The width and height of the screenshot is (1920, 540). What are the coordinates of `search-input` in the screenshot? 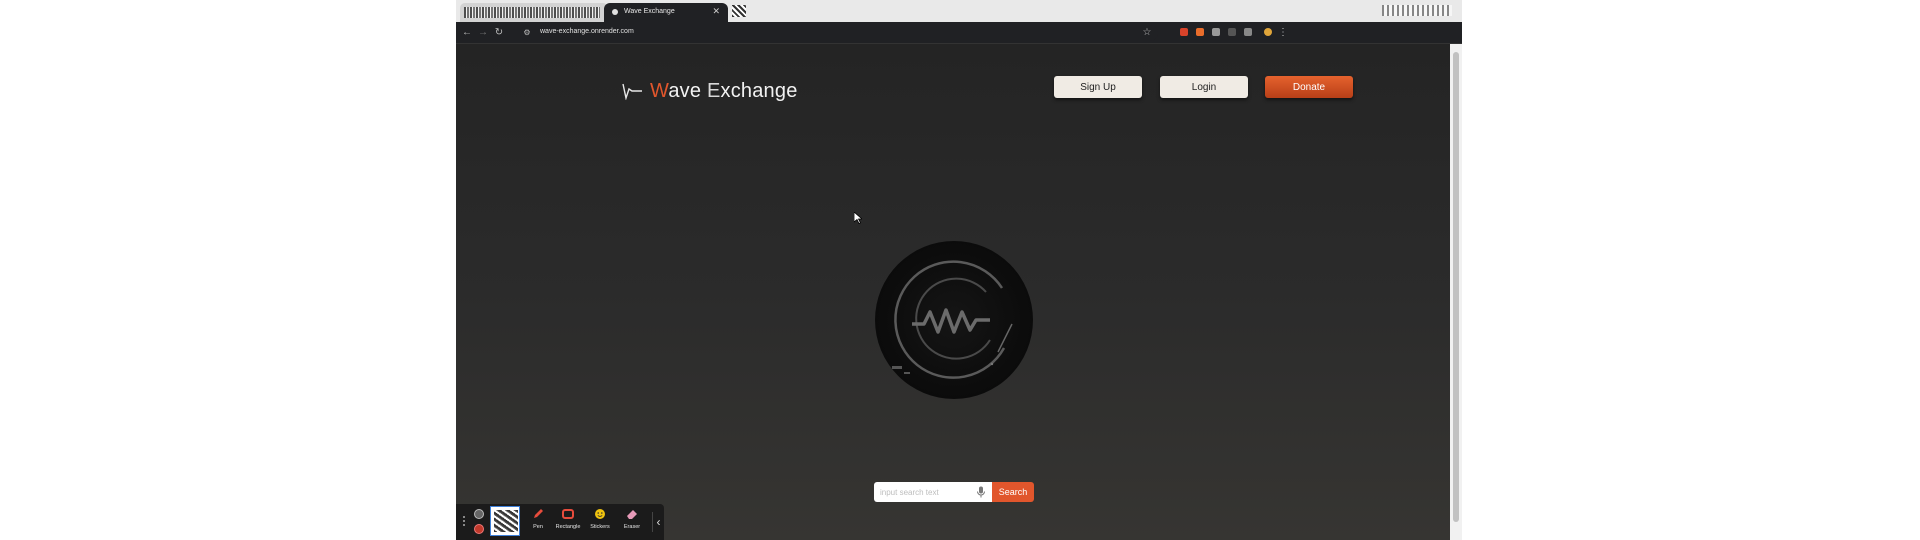 It's located at (933, 492).